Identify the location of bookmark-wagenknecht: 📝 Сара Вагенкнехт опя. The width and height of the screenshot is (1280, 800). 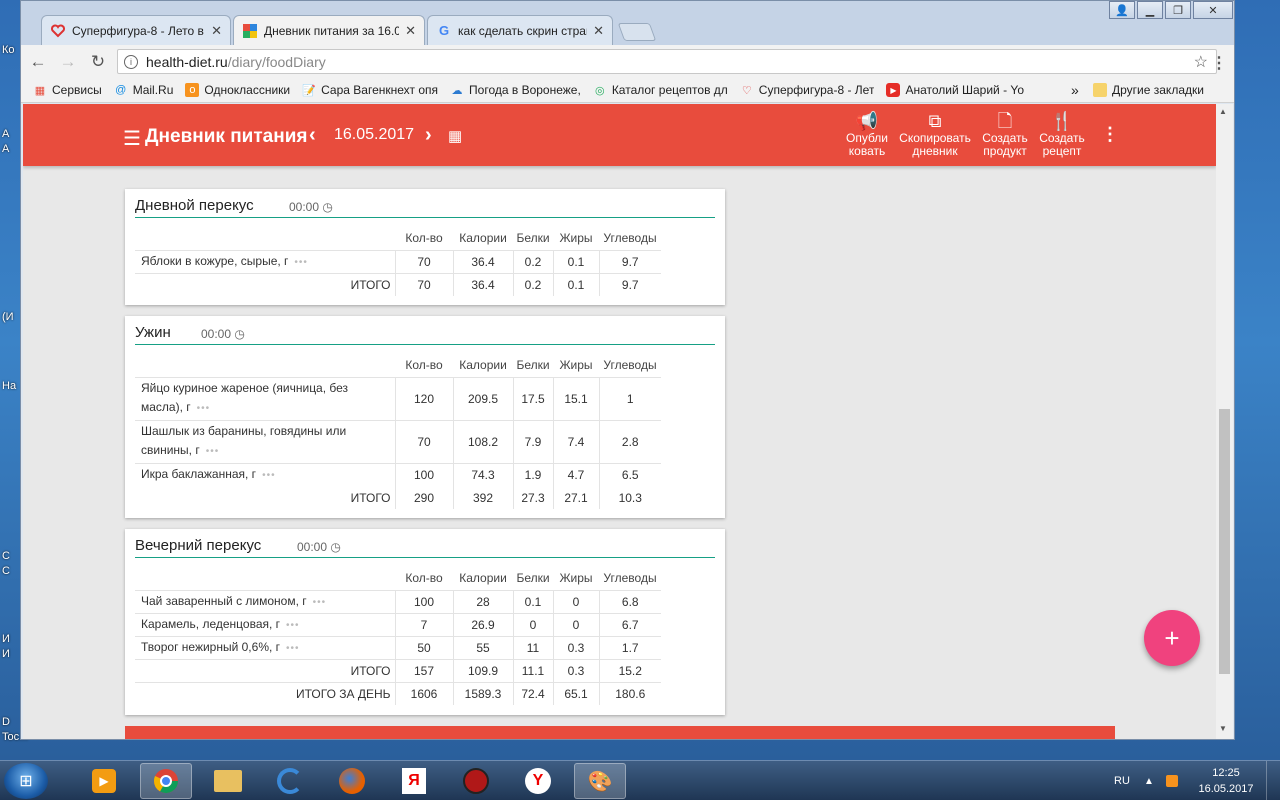
(370, 90).